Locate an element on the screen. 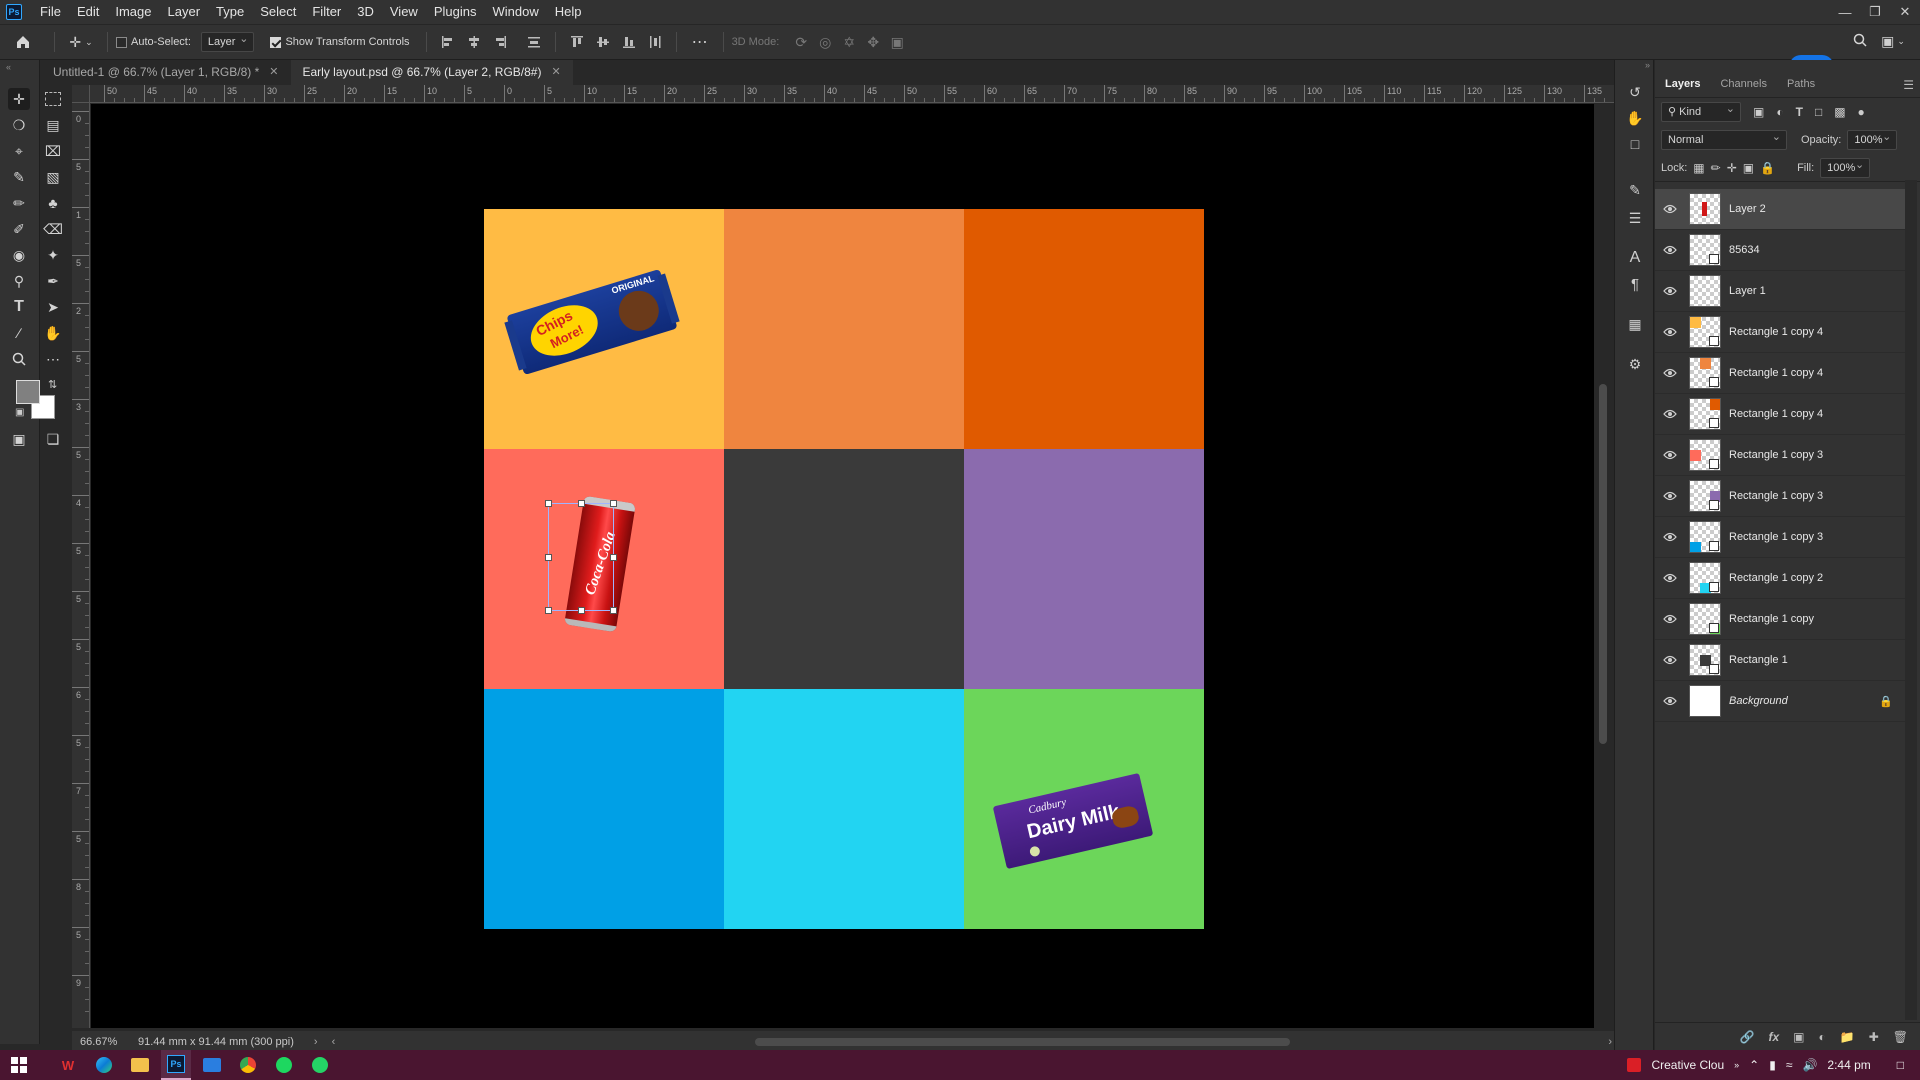 This screenshot has height=1080, width=1920. home-icon is located at coordinates (23, 42).